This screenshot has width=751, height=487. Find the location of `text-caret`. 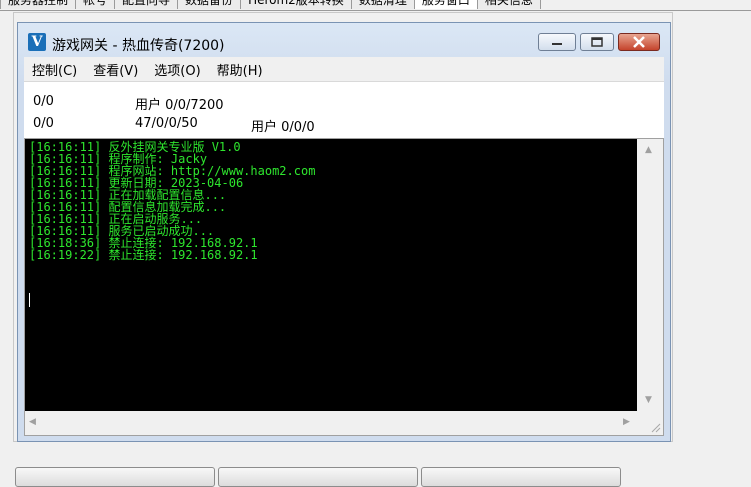

text-caret is located at coordinates (29, 300).